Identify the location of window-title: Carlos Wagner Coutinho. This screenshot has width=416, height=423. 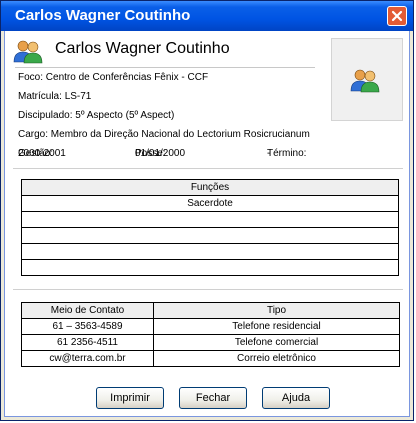
(103, 15).